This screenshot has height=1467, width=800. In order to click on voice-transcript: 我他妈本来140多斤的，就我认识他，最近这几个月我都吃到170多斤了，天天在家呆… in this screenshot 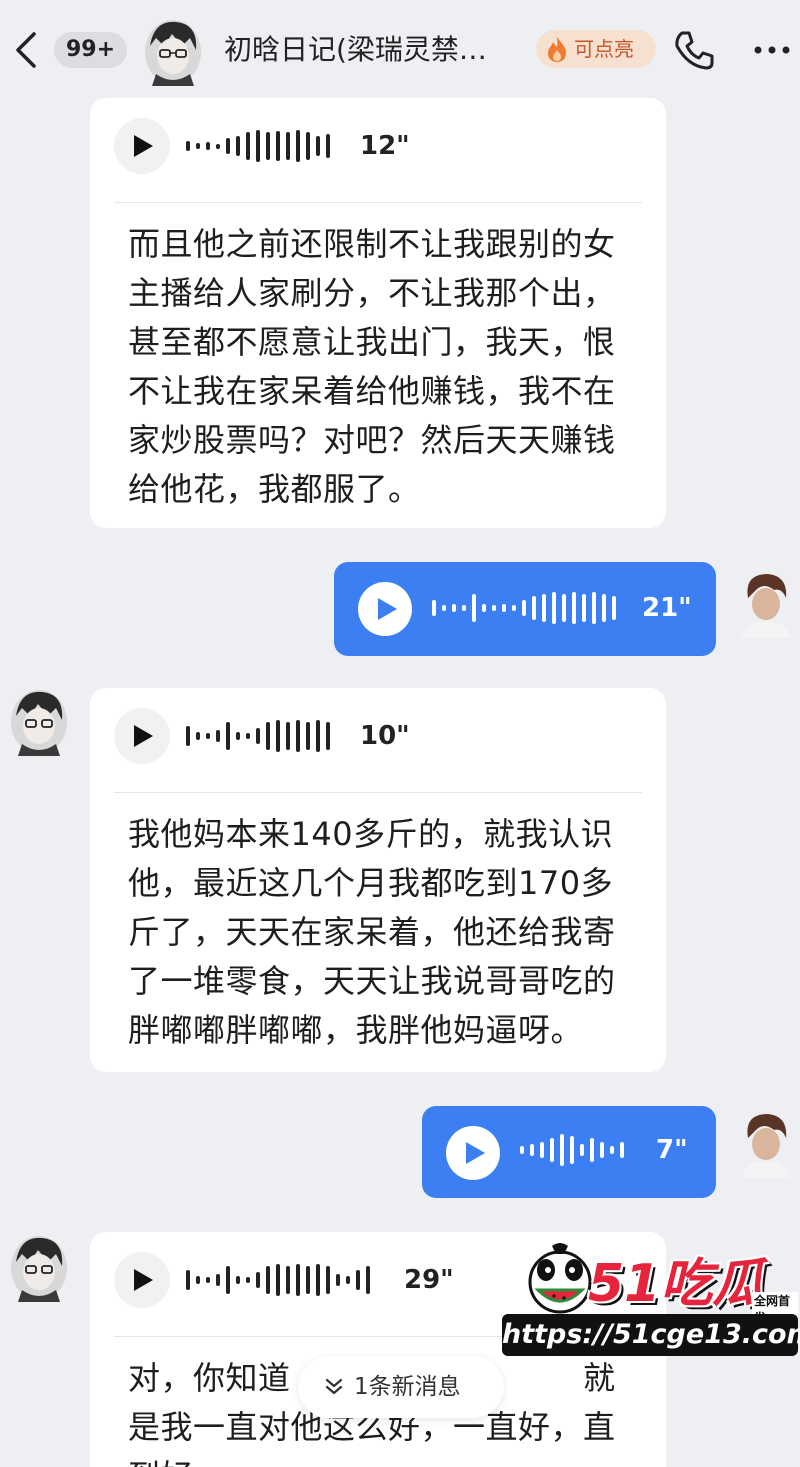, I will do `click(372, 932)`.